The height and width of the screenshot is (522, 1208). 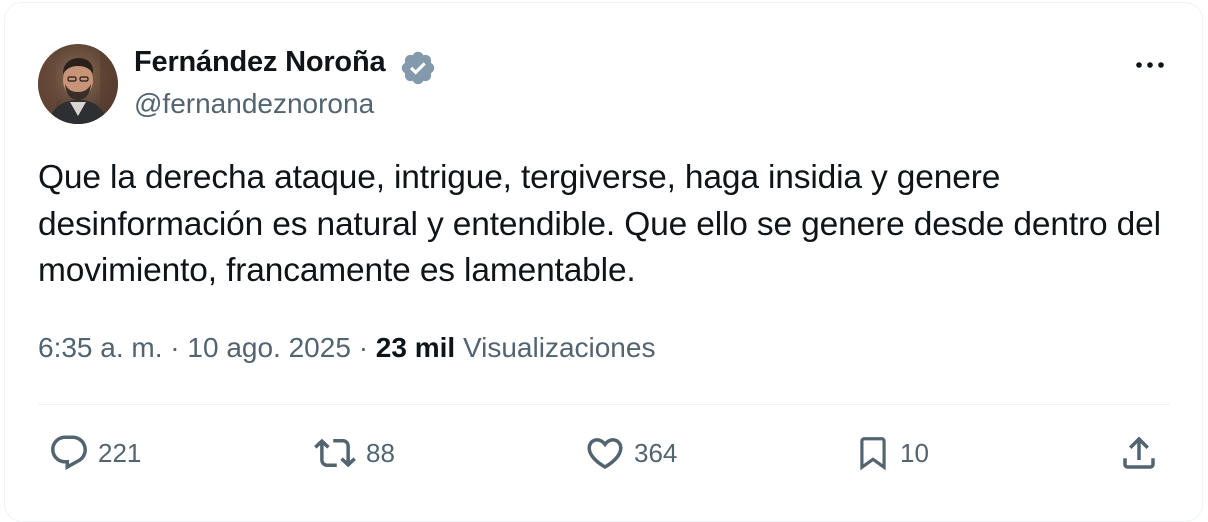 What do you see at coordinates (380, 452) in the screenshot?
I see `retweet-count: 88` at bounding box center [380, 452].